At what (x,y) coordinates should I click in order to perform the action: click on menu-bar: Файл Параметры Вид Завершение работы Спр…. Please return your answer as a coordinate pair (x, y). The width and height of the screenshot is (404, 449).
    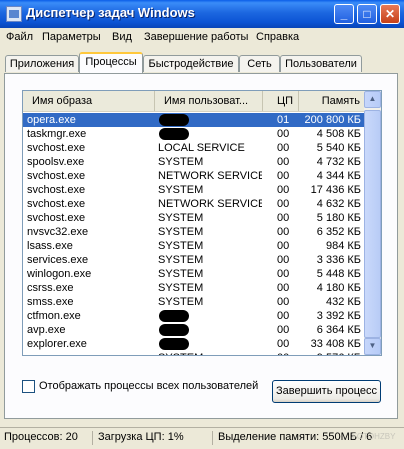
    Looking at the image, I should click on (202, 37).